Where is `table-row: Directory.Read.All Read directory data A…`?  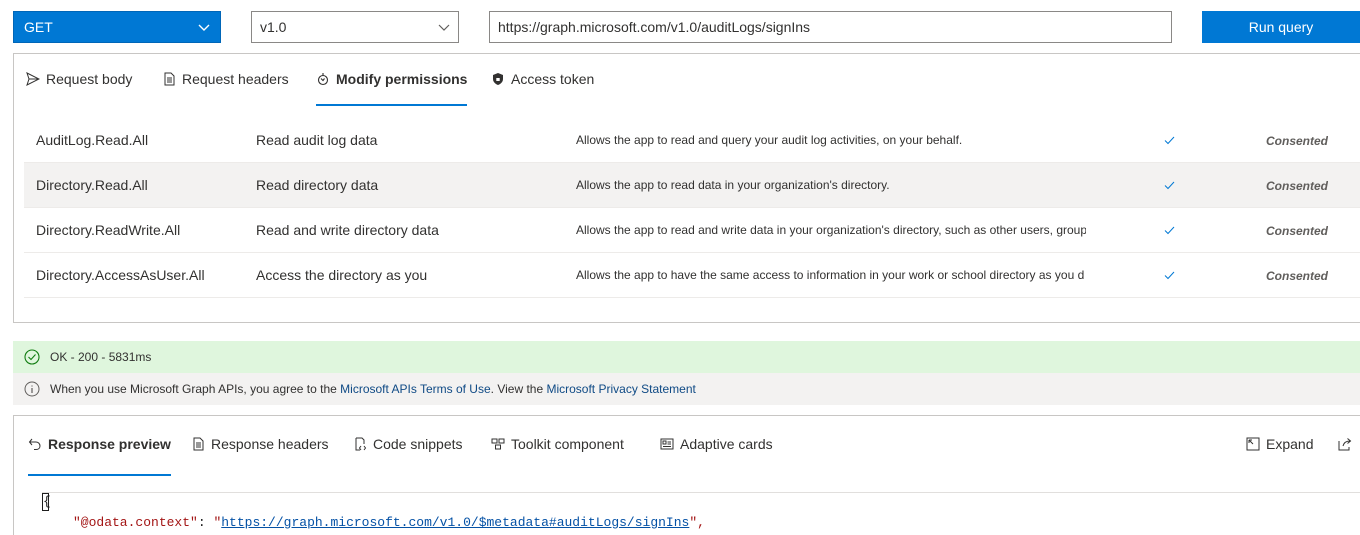 table-row: Directory.Read.All Read directory data A… is located at coordinates (692, 185).